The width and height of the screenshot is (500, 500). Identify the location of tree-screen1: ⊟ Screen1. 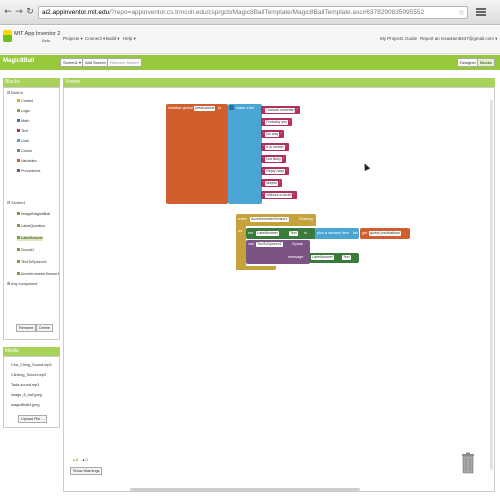
(16, 203).